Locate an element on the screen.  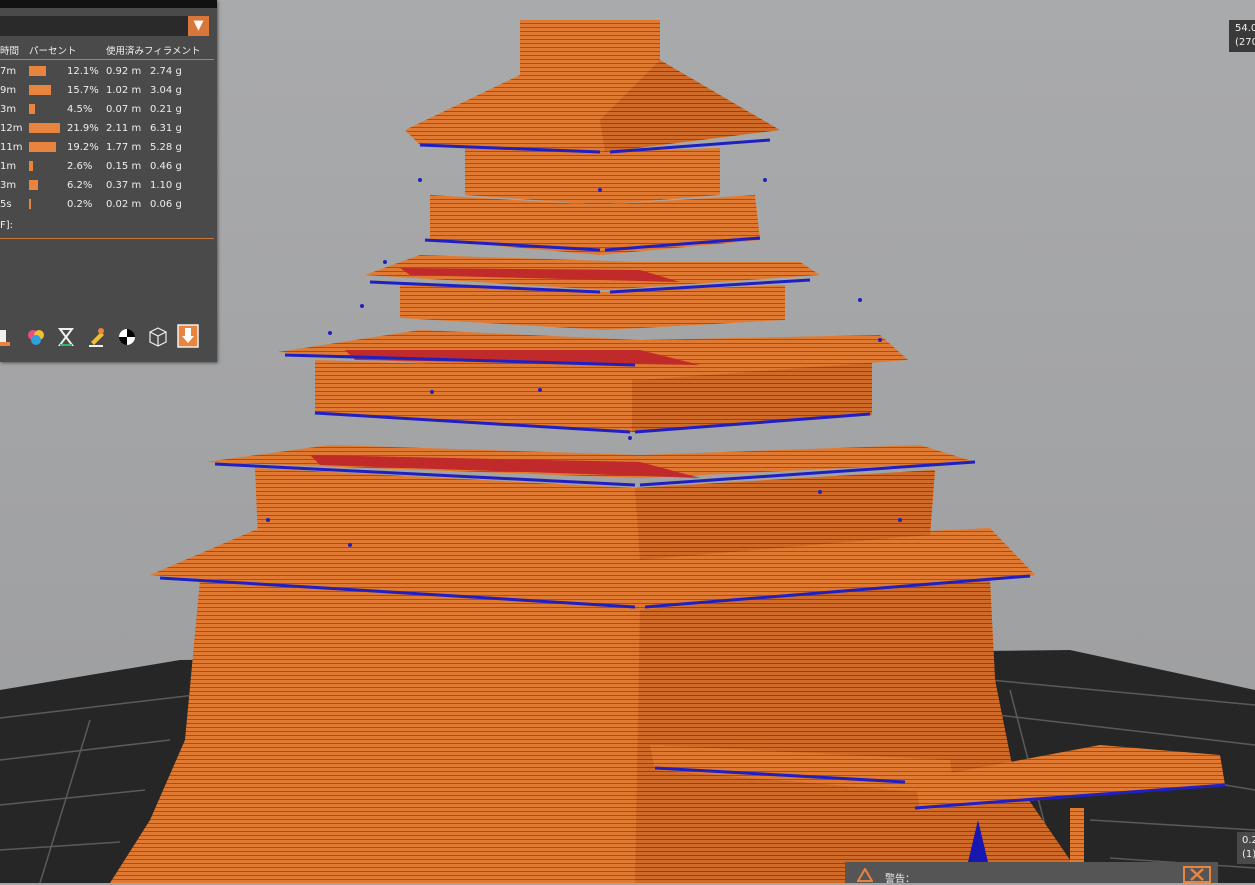
row-time: 1m is located at coordinates (8, 166).